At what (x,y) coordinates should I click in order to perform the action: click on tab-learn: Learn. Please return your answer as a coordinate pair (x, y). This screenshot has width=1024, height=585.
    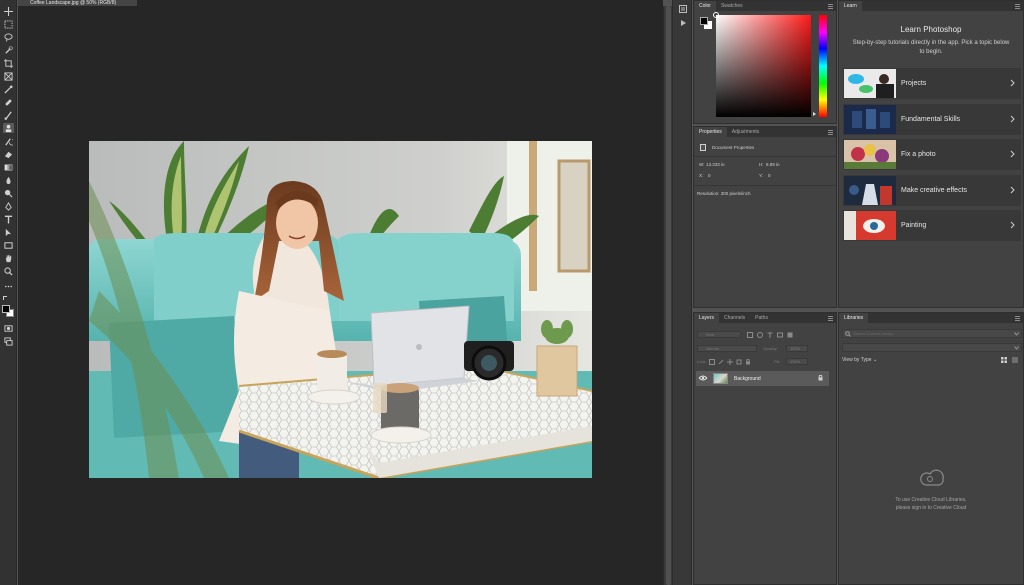
    Looking at the image, I should click on (850, 6).